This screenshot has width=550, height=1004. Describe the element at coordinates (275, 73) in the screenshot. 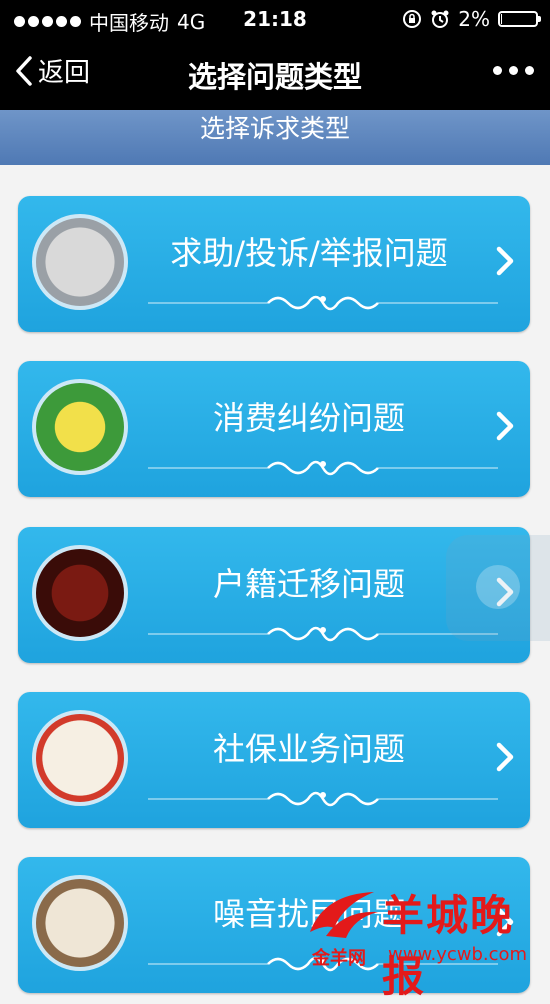

I see `navigation-bar: 返回 选择问题类型` at that location.